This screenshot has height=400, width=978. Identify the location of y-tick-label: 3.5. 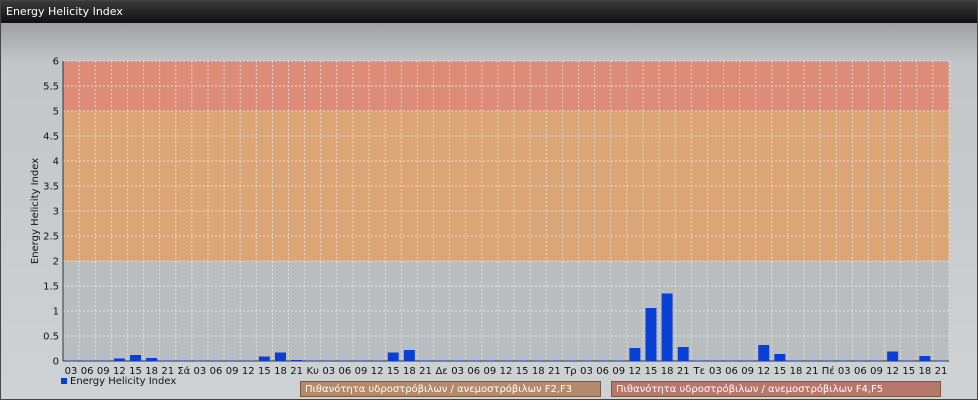
(51, 187).